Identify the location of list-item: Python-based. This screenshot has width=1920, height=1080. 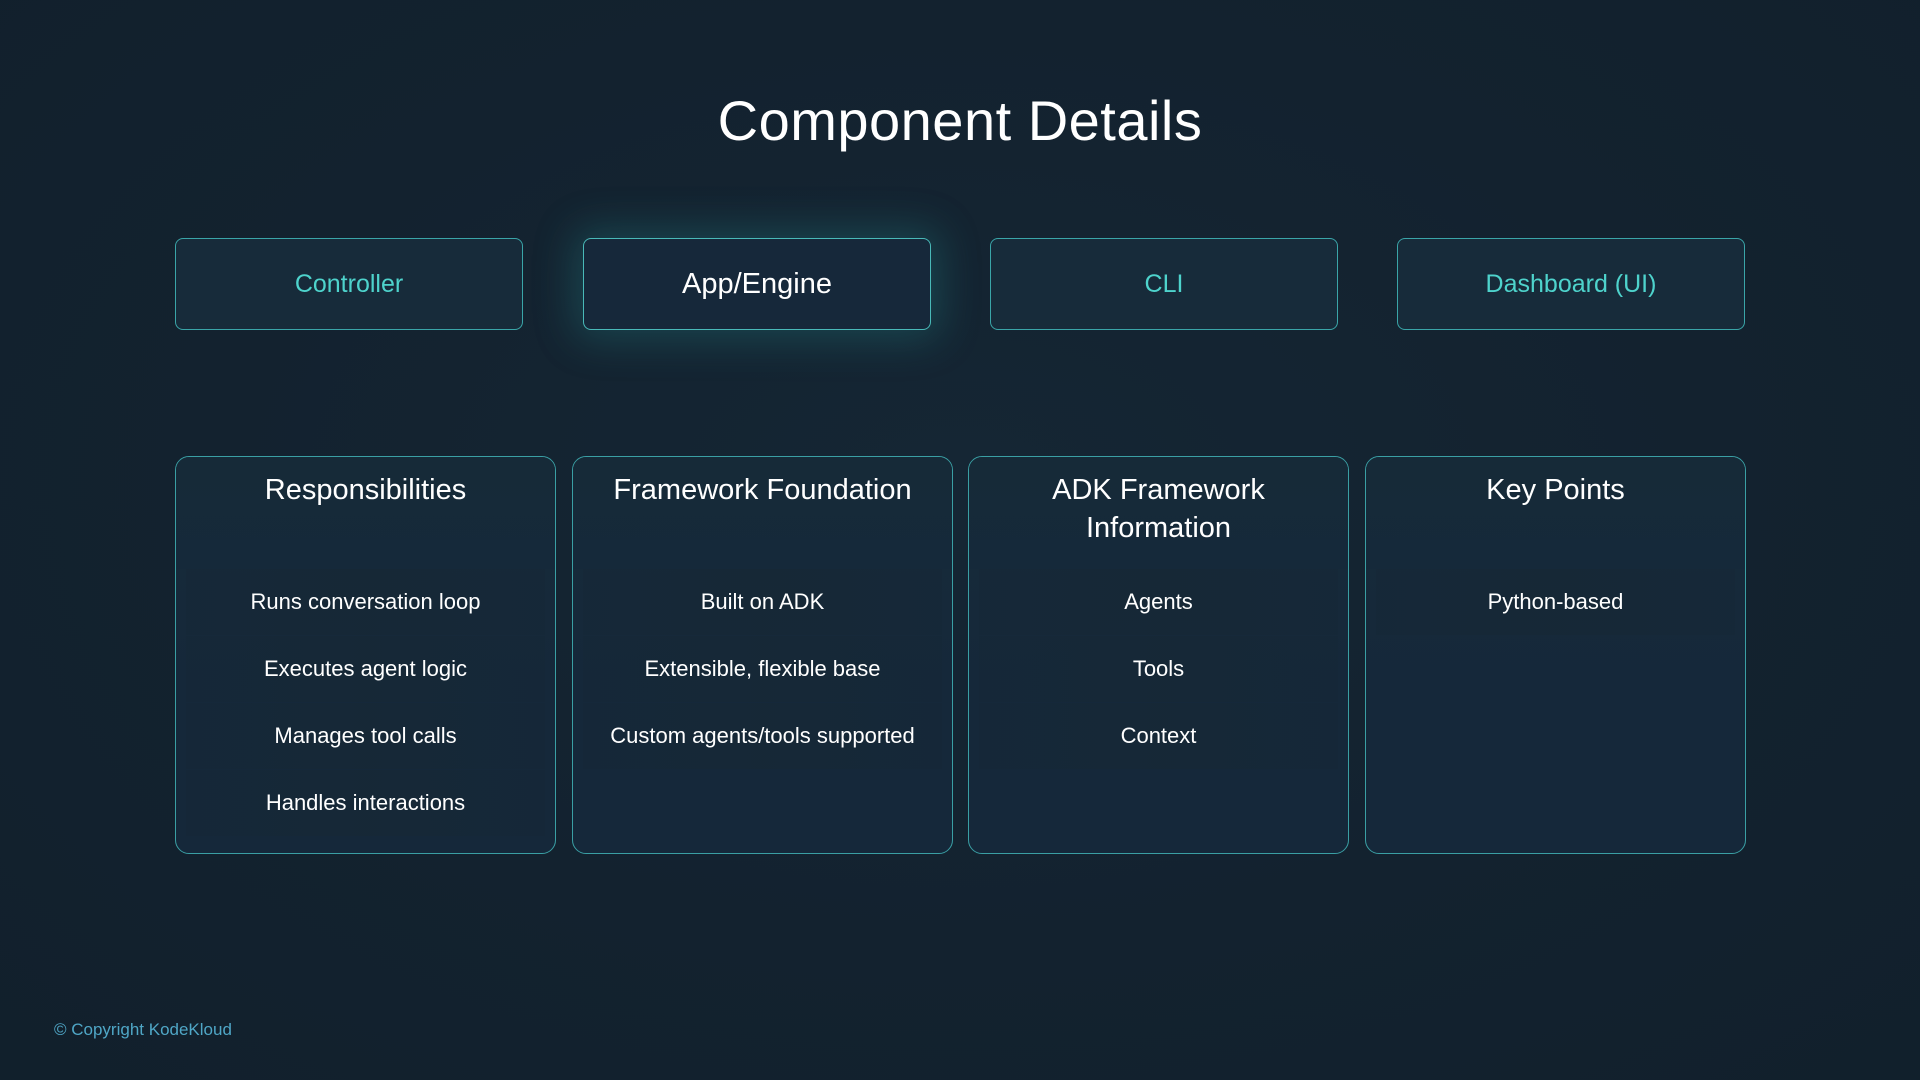
(1555, 602).